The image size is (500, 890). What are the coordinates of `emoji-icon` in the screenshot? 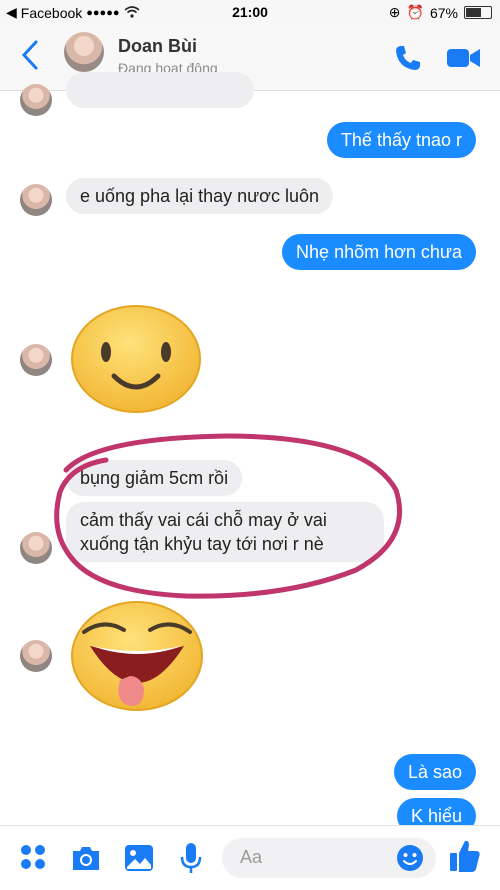 It's located at (410, 860).